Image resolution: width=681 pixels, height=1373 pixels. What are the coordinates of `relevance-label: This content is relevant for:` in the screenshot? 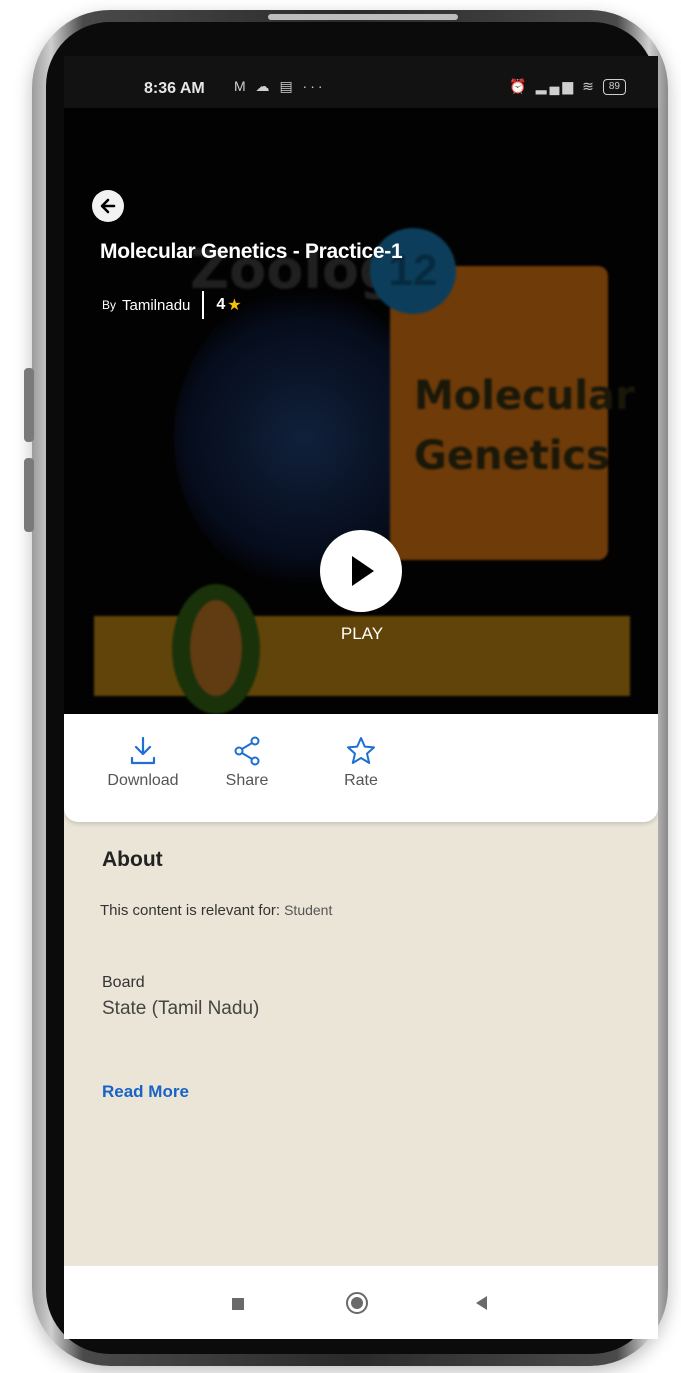 It's located at (190, 910).